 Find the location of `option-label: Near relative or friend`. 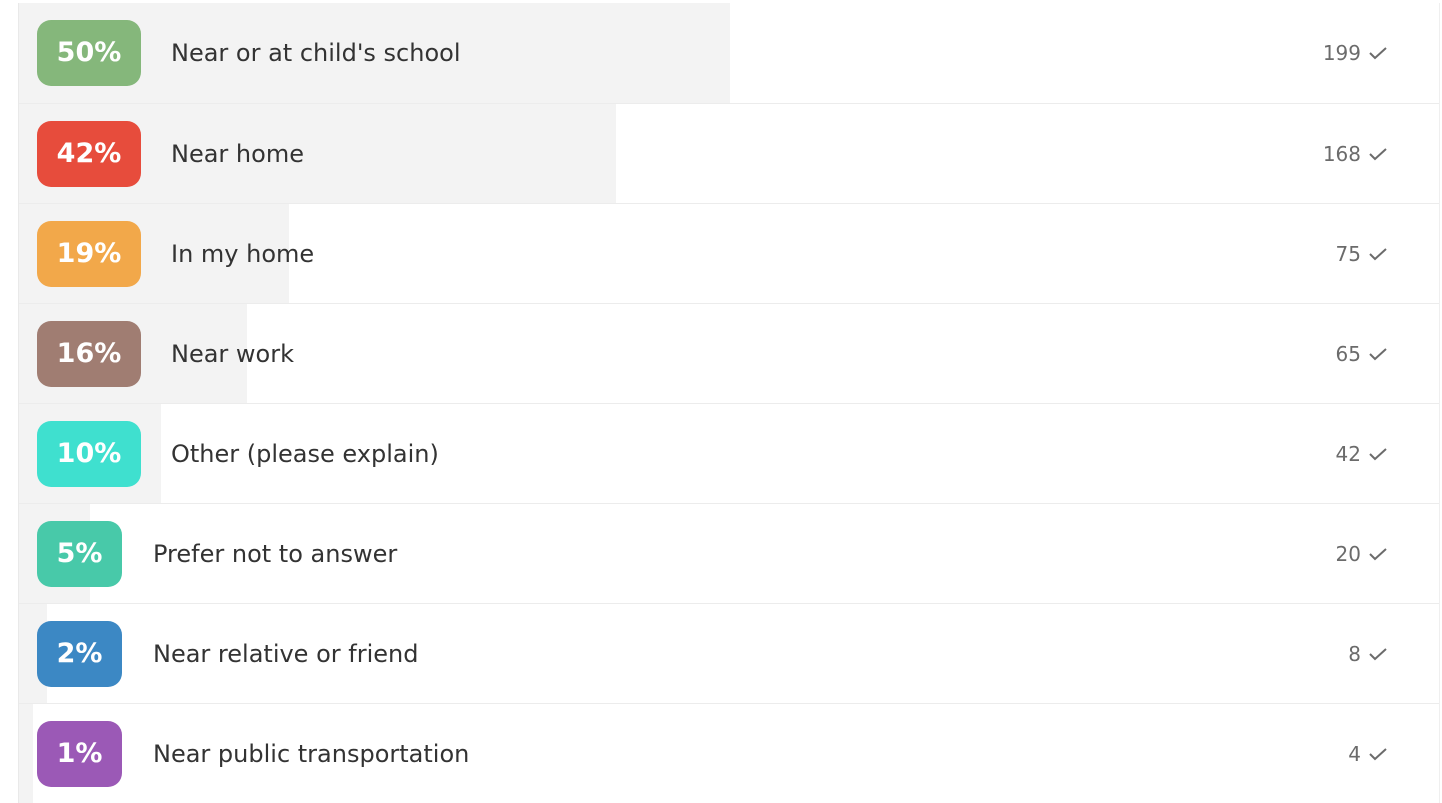

option-label: Near relative or friend is located at coordinates (286, 654).